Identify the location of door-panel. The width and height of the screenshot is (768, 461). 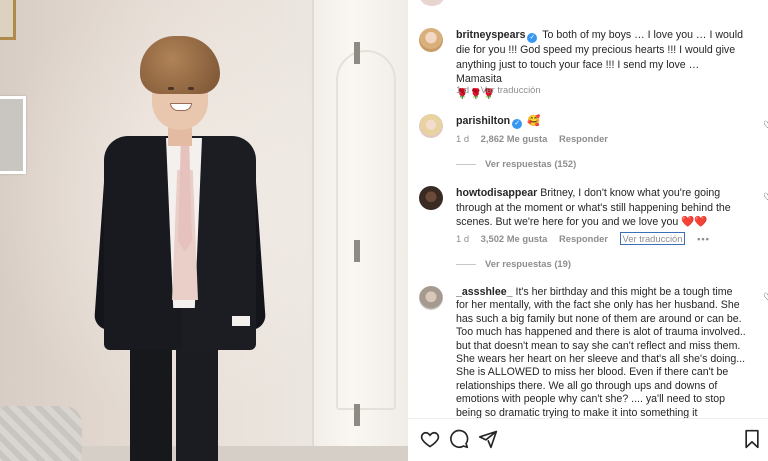
(366, 230).